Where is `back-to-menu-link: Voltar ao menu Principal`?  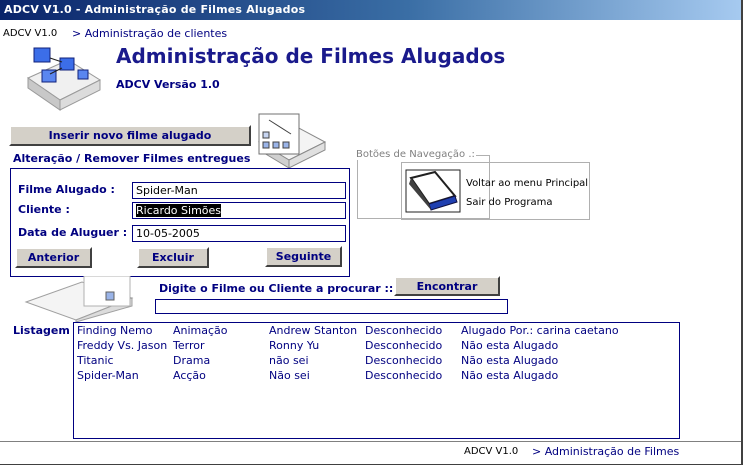
back-to-menu-link: Voltar ao menu Principal is located at coordinates (527, 183).